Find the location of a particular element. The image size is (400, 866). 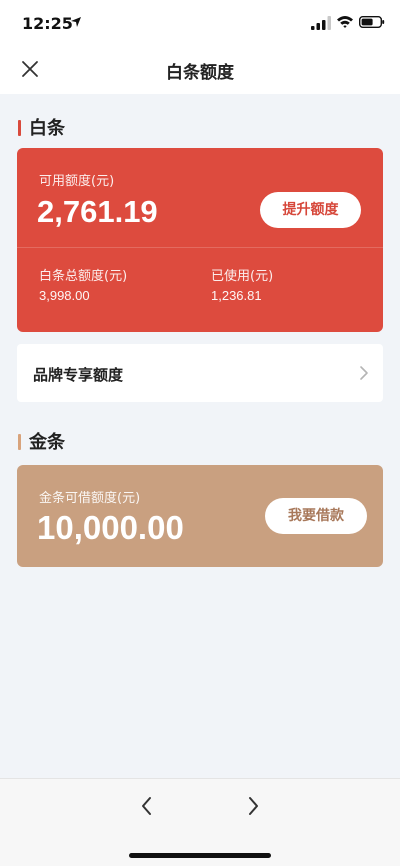

section-title-baitiao: 白条 is located at coordinates (41, 127).